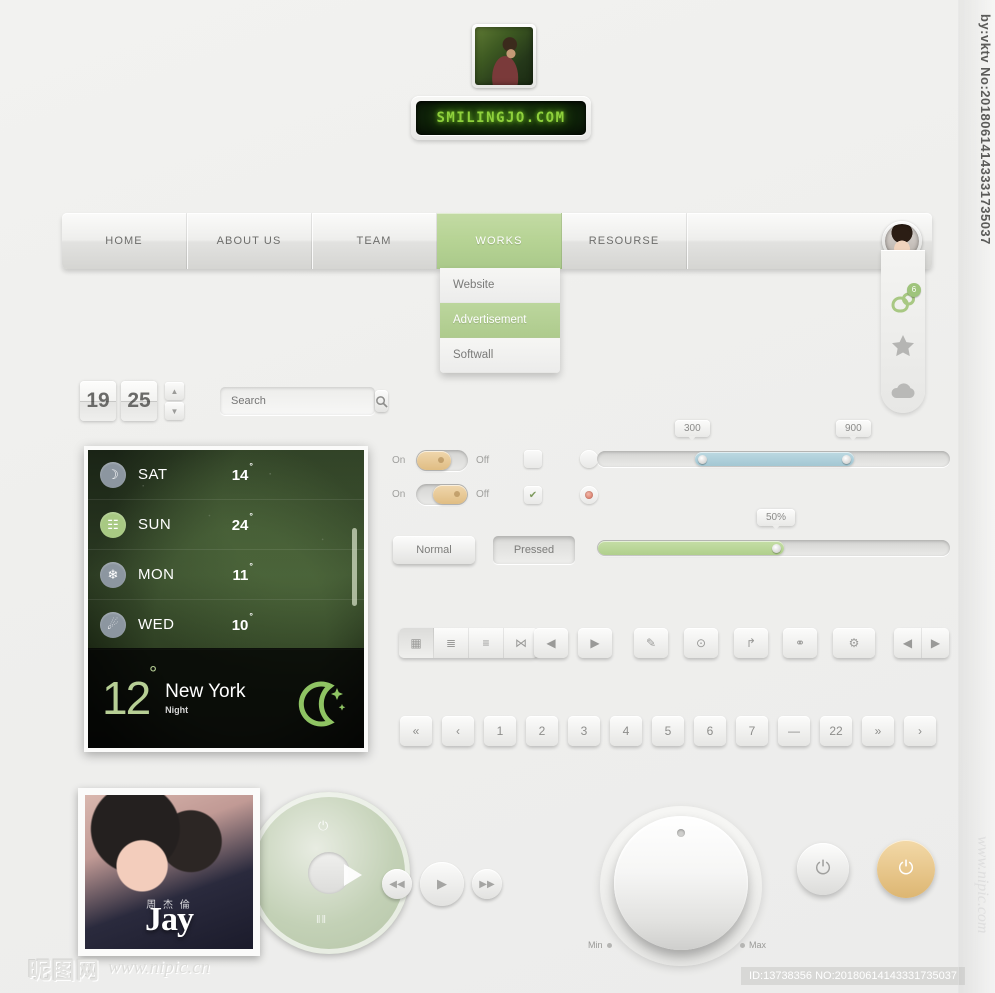  What do you see at coordinates (589, 459) in the screenshot?
I see `radio-unselected` at bounding box center [589, 459].